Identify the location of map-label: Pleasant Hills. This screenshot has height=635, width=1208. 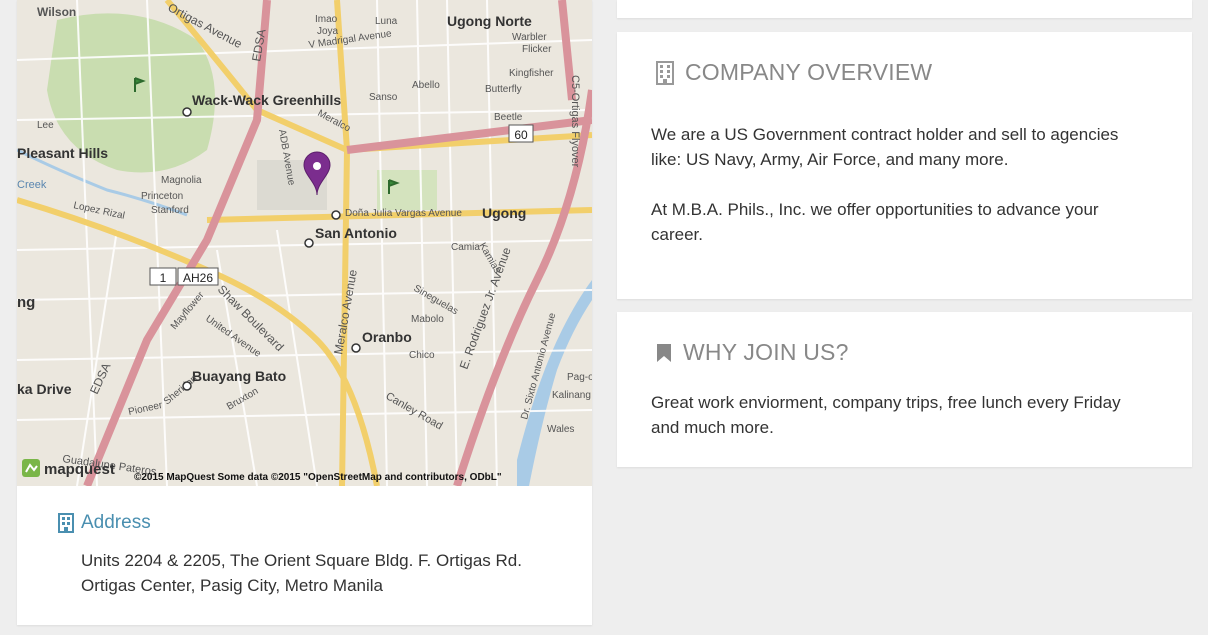
(62, 153).